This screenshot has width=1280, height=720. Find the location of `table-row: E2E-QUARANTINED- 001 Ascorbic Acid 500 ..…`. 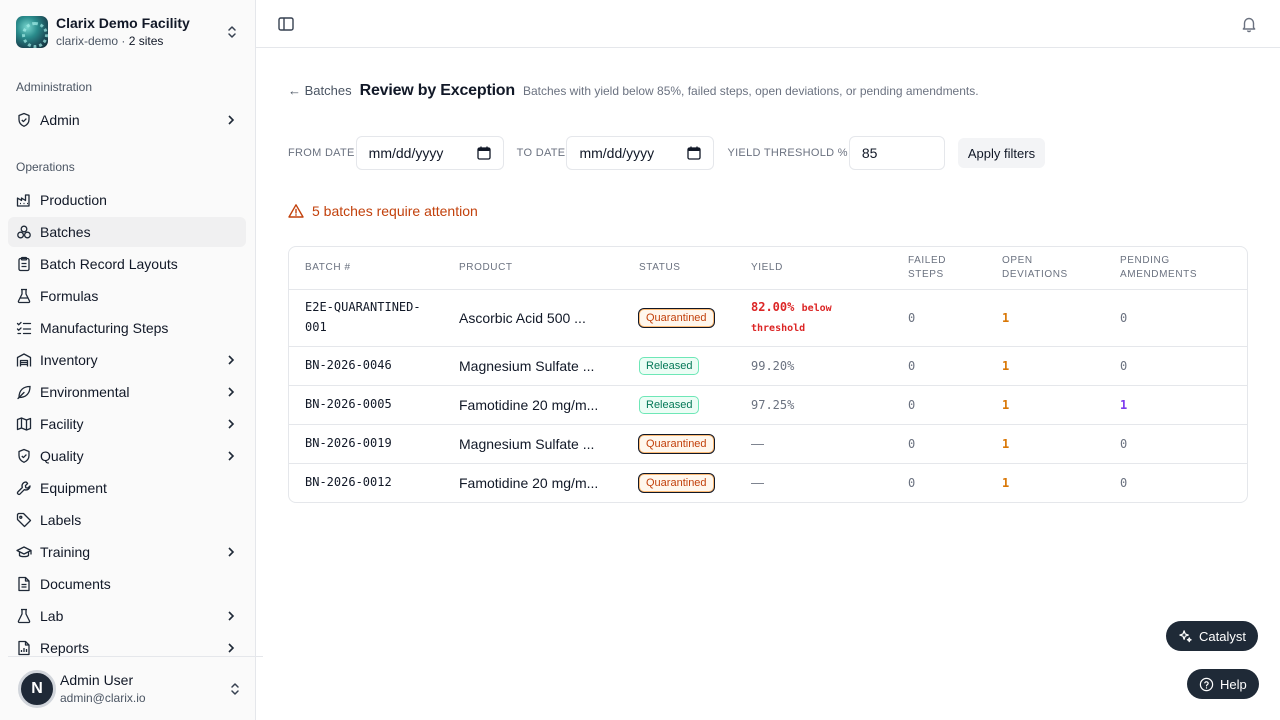

table-row: E2E-QUARANTINED- 001 Ascorbic Acid 500 ..… is located at coordinates (768, 318).